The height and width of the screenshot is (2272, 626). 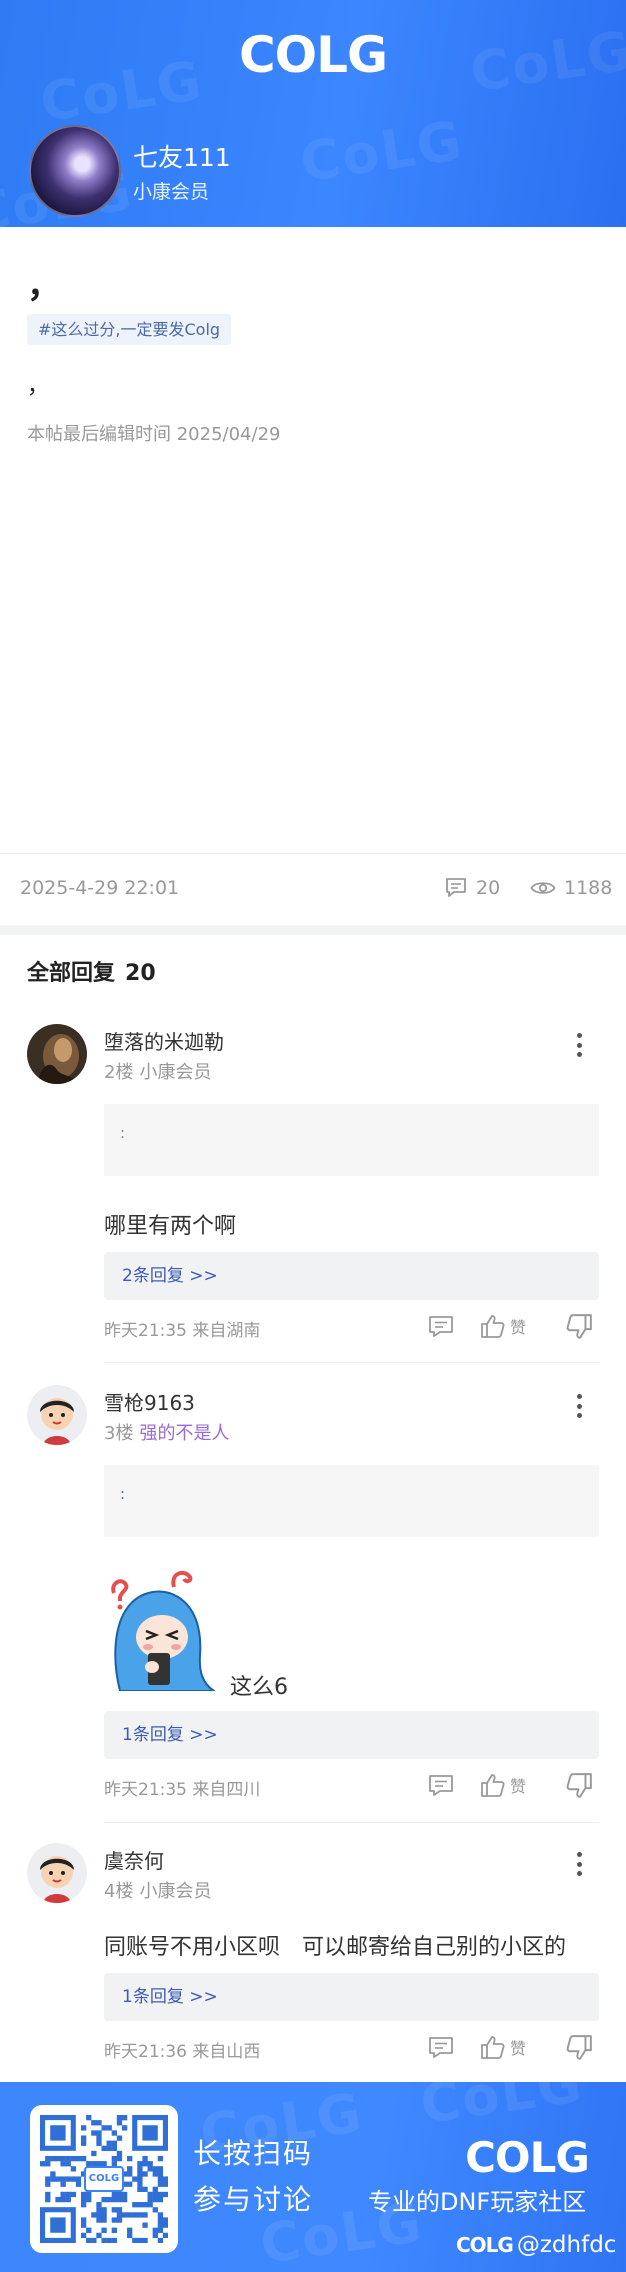 I want to click on reply-footer: 昨天21:35 来自四川, so click(x=182, y=1790).